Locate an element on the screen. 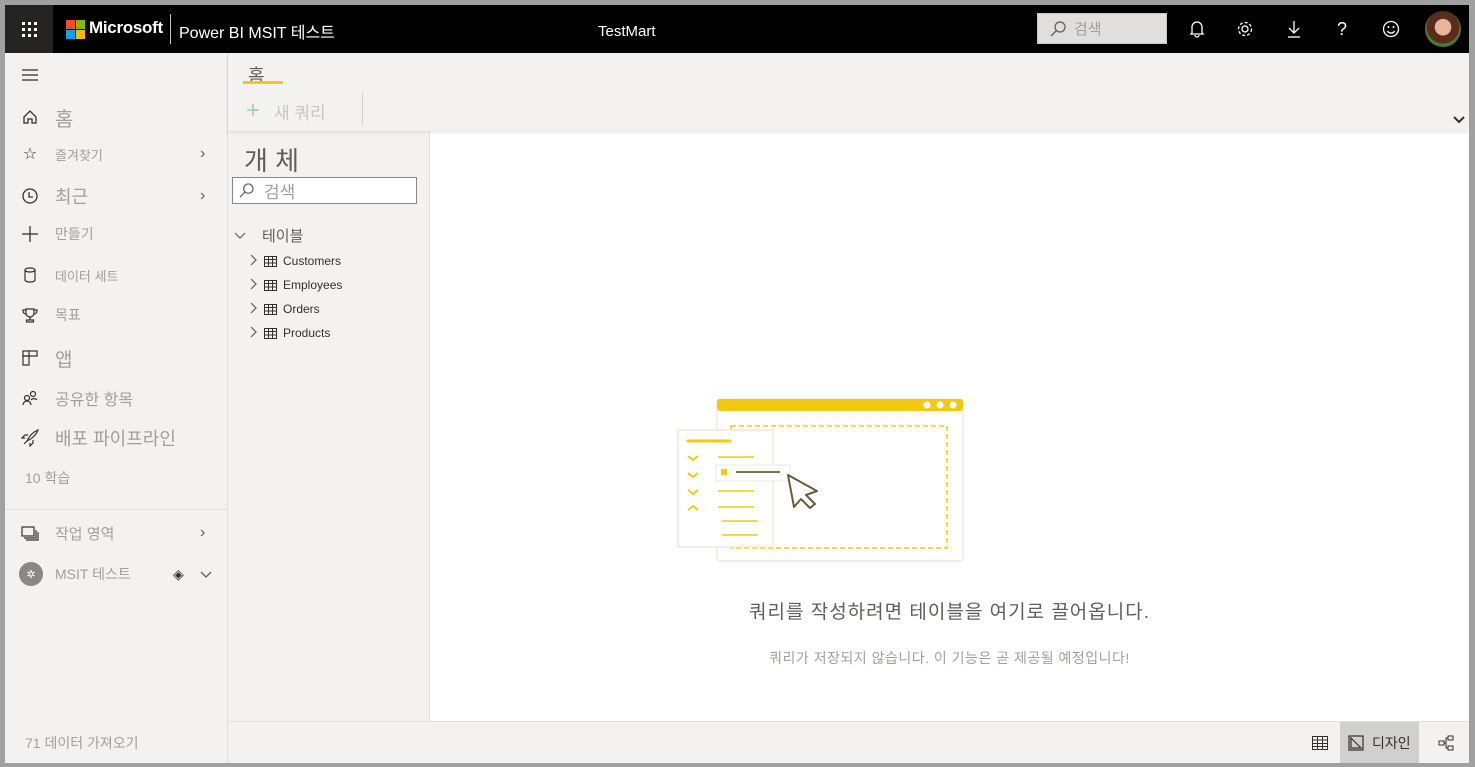 The width and height of the screenshot is (1475, 767). feedback-button is located at coordinates (1391, 29).